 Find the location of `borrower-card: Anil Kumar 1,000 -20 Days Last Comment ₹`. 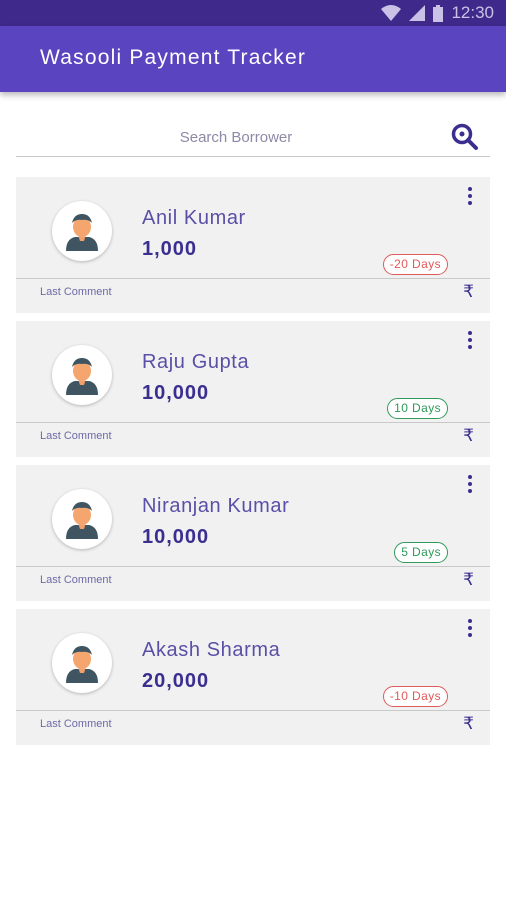

borrower-card: Anil Kumar 1,000 -20 Days Last Comment ₹ is located at coordinates (253, 245).